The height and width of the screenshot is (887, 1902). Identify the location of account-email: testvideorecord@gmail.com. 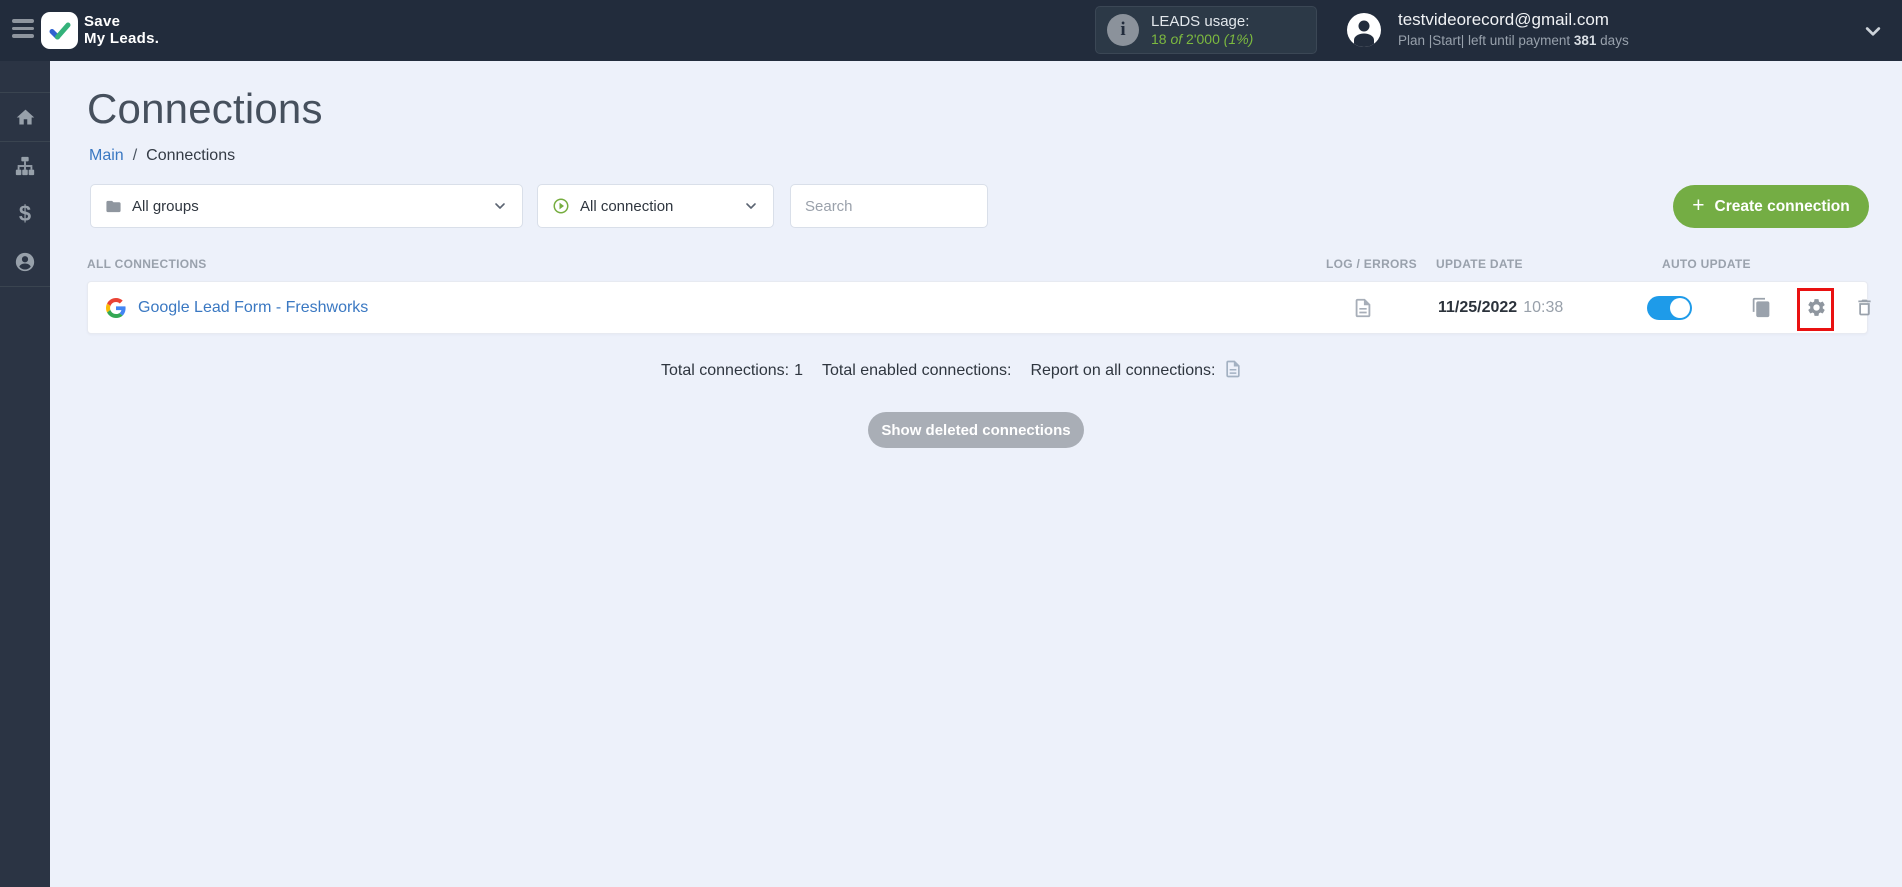
(1503, 20).